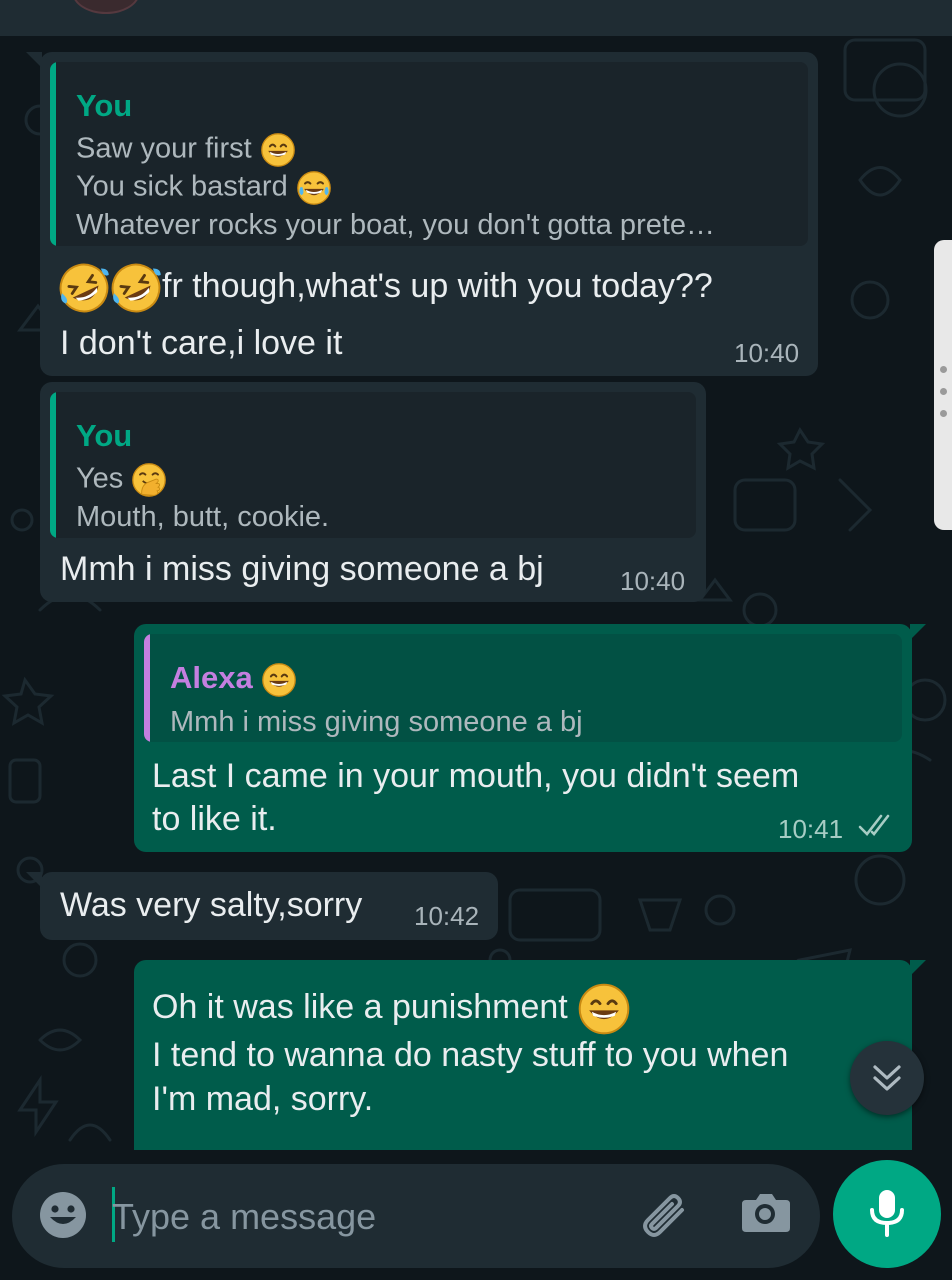  Describe the element at coordinates (373, 465) in the screenshot. I see `quoted-message: You Yes Mouth, butt, cookie.` at that location.